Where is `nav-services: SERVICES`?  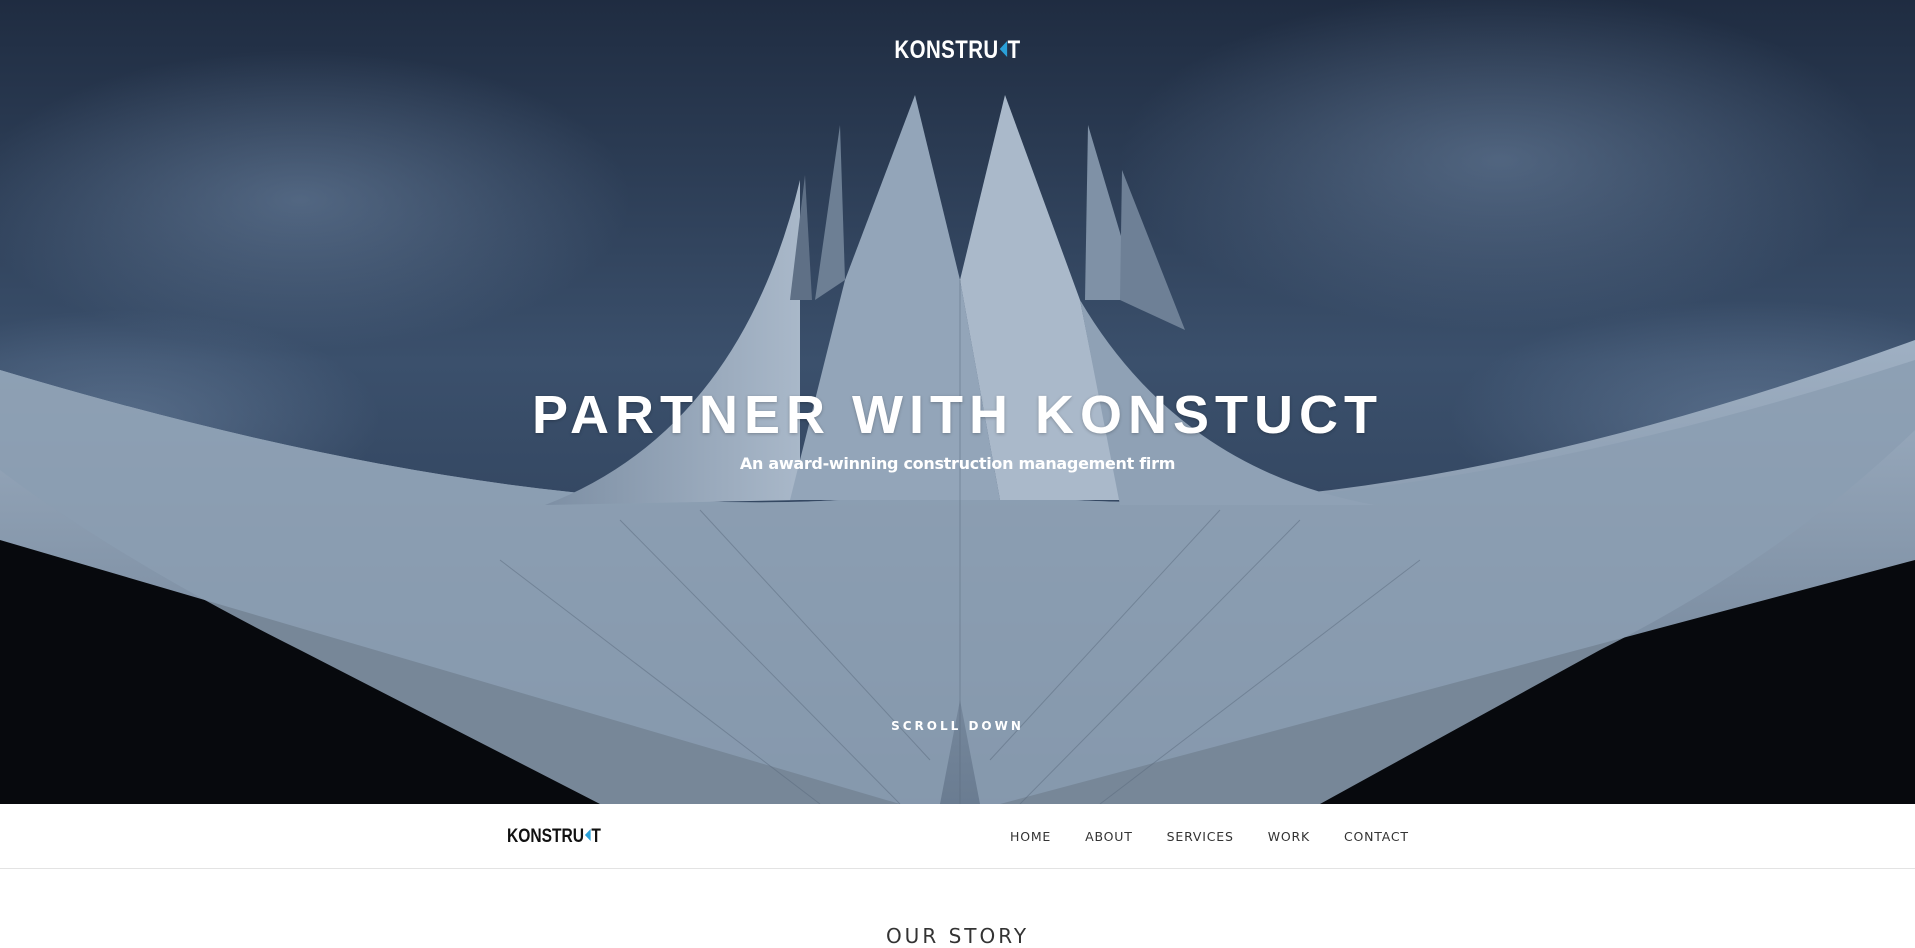 nav-services: SERVICES is located at coordinates (1200, 836).